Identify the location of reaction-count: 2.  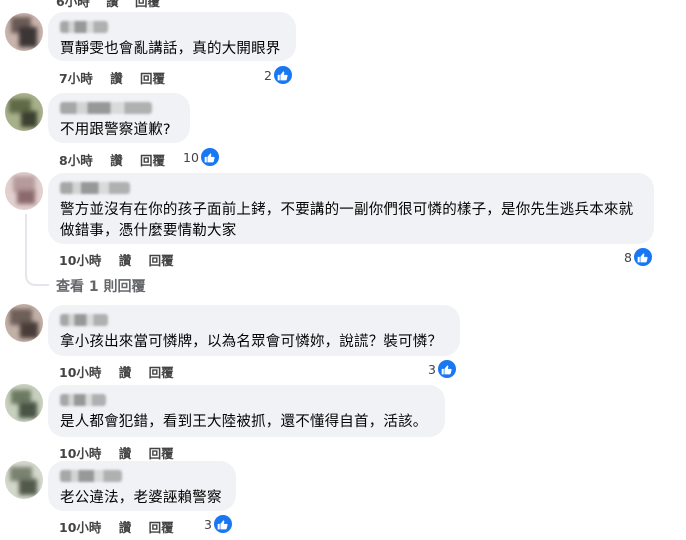
(278, 75).